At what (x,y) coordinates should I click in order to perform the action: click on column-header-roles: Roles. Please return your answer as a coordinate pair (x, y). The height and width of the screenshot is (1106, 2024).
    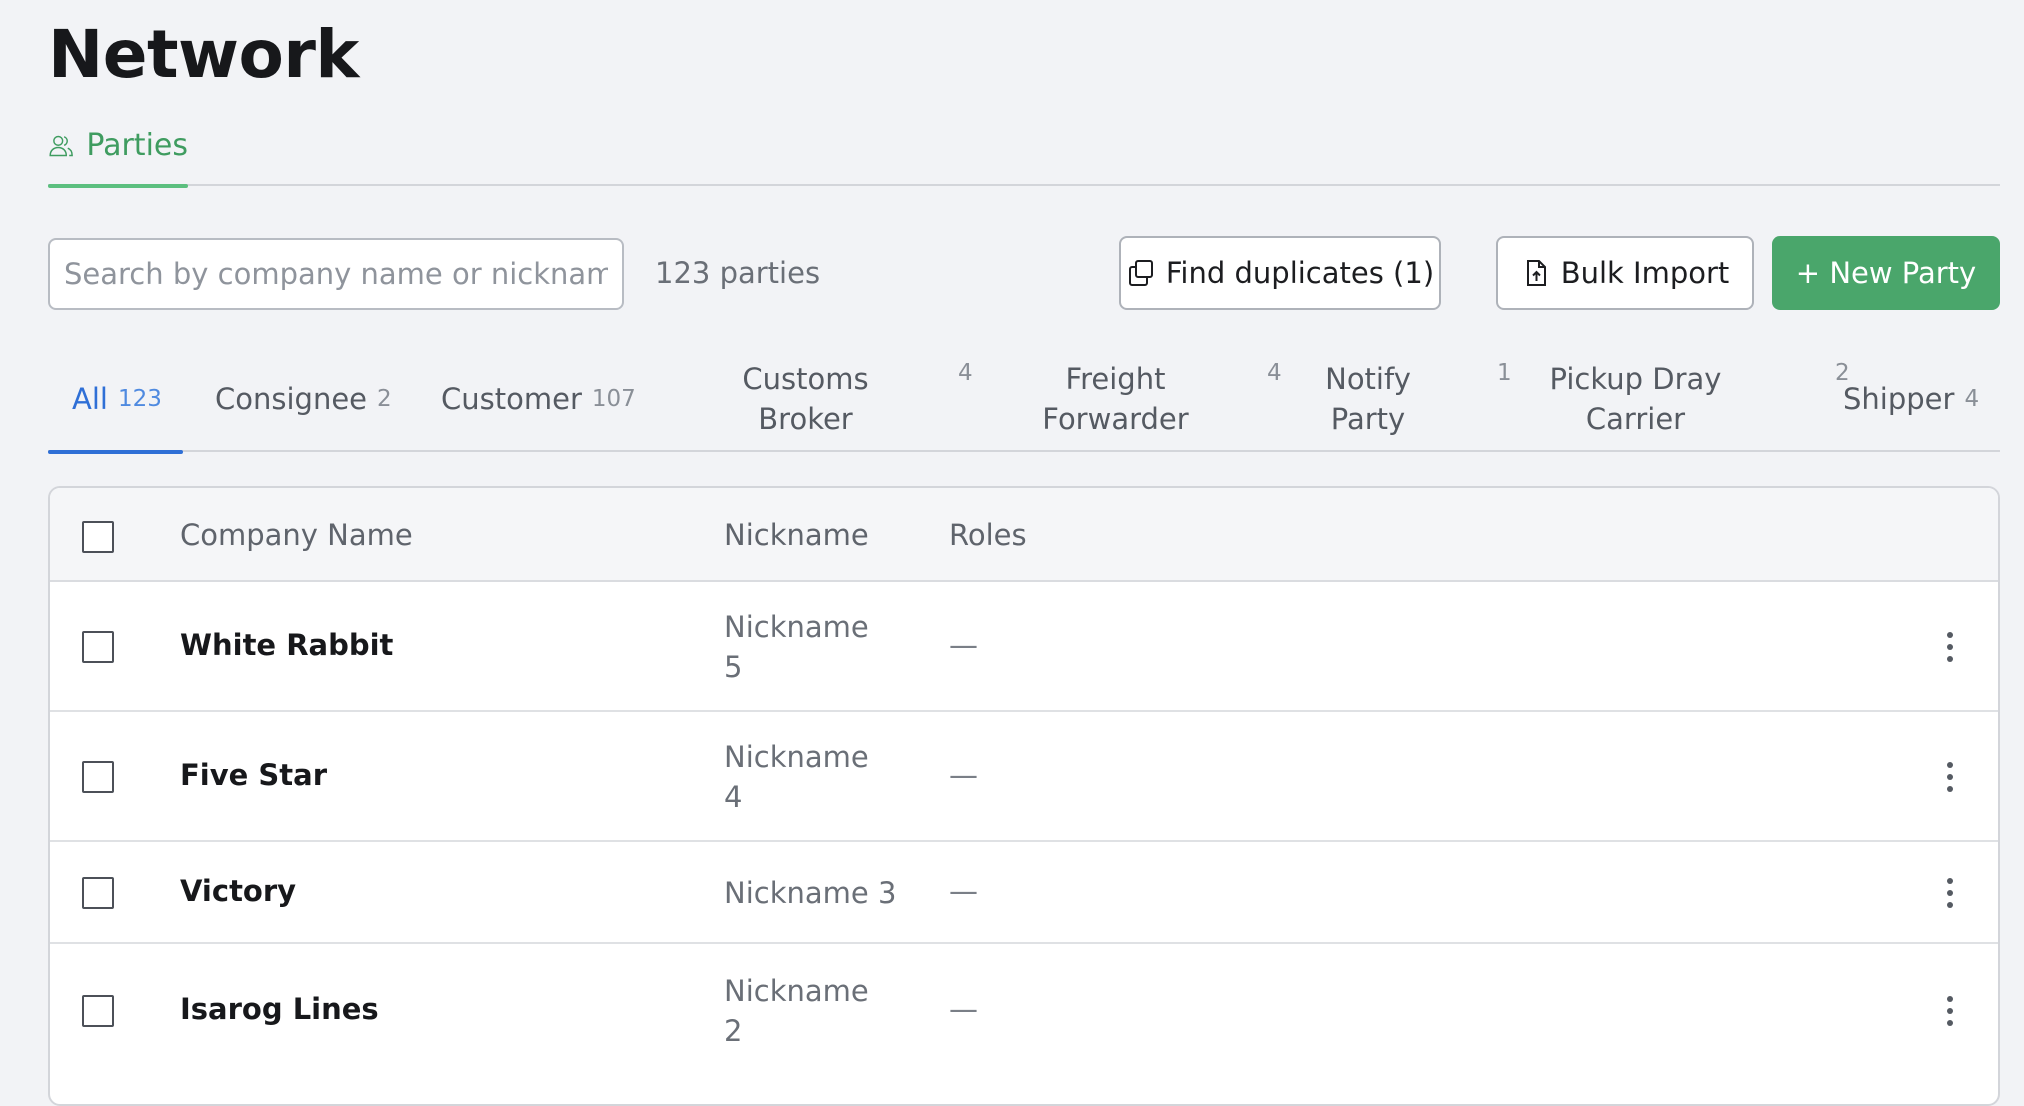
    Looking at the image, I should click on (988, 535).